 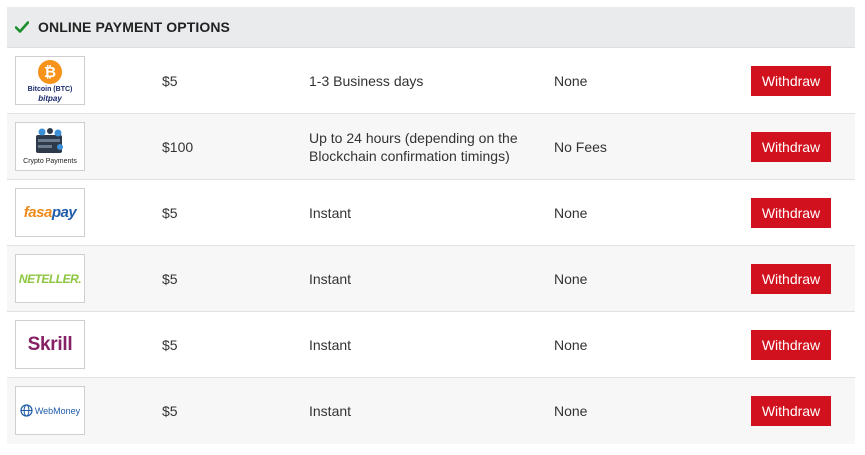 I want to click on skrill-logo-text: Skrill, so click(x=50, y=344).